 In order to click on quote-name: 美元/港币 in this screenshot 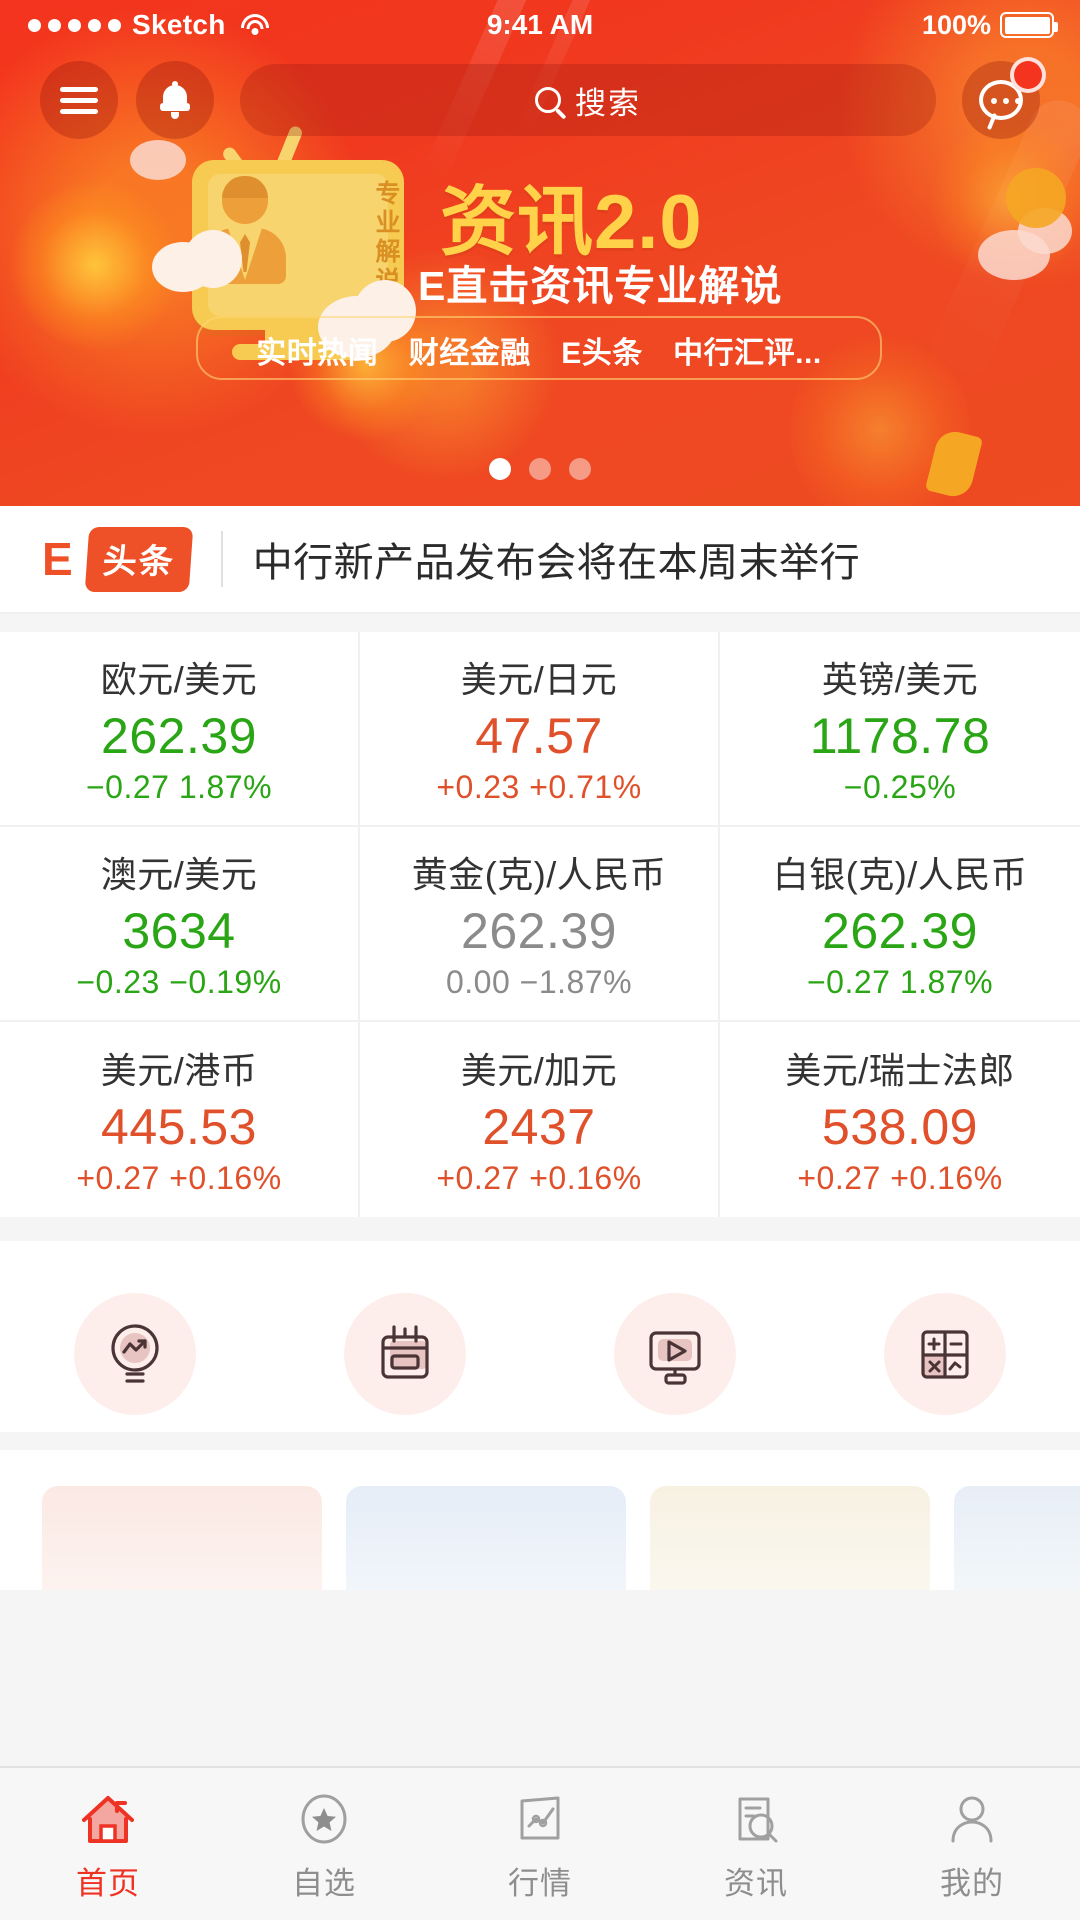, I will do `click(179, 1070)`.